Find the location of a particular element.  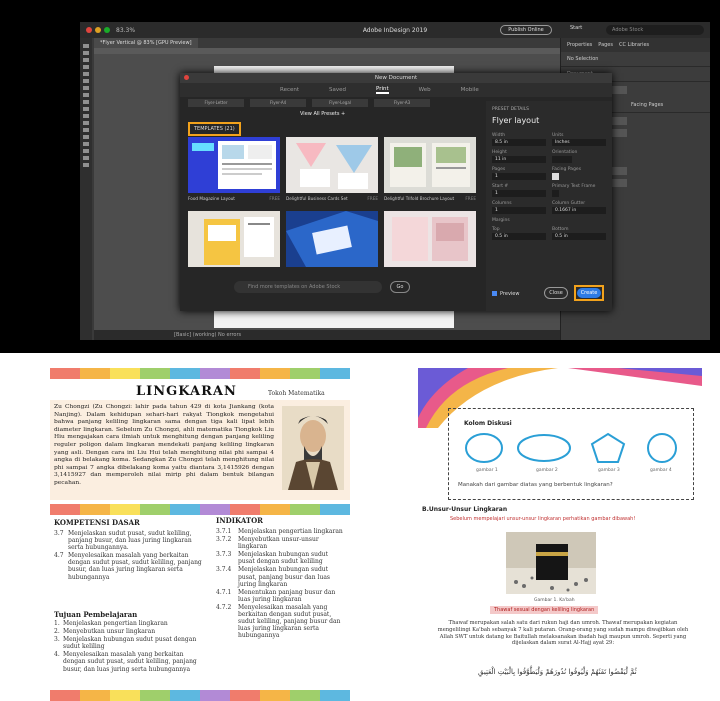

primary-text-frame-checkbox is located at coordinates (555, 193).